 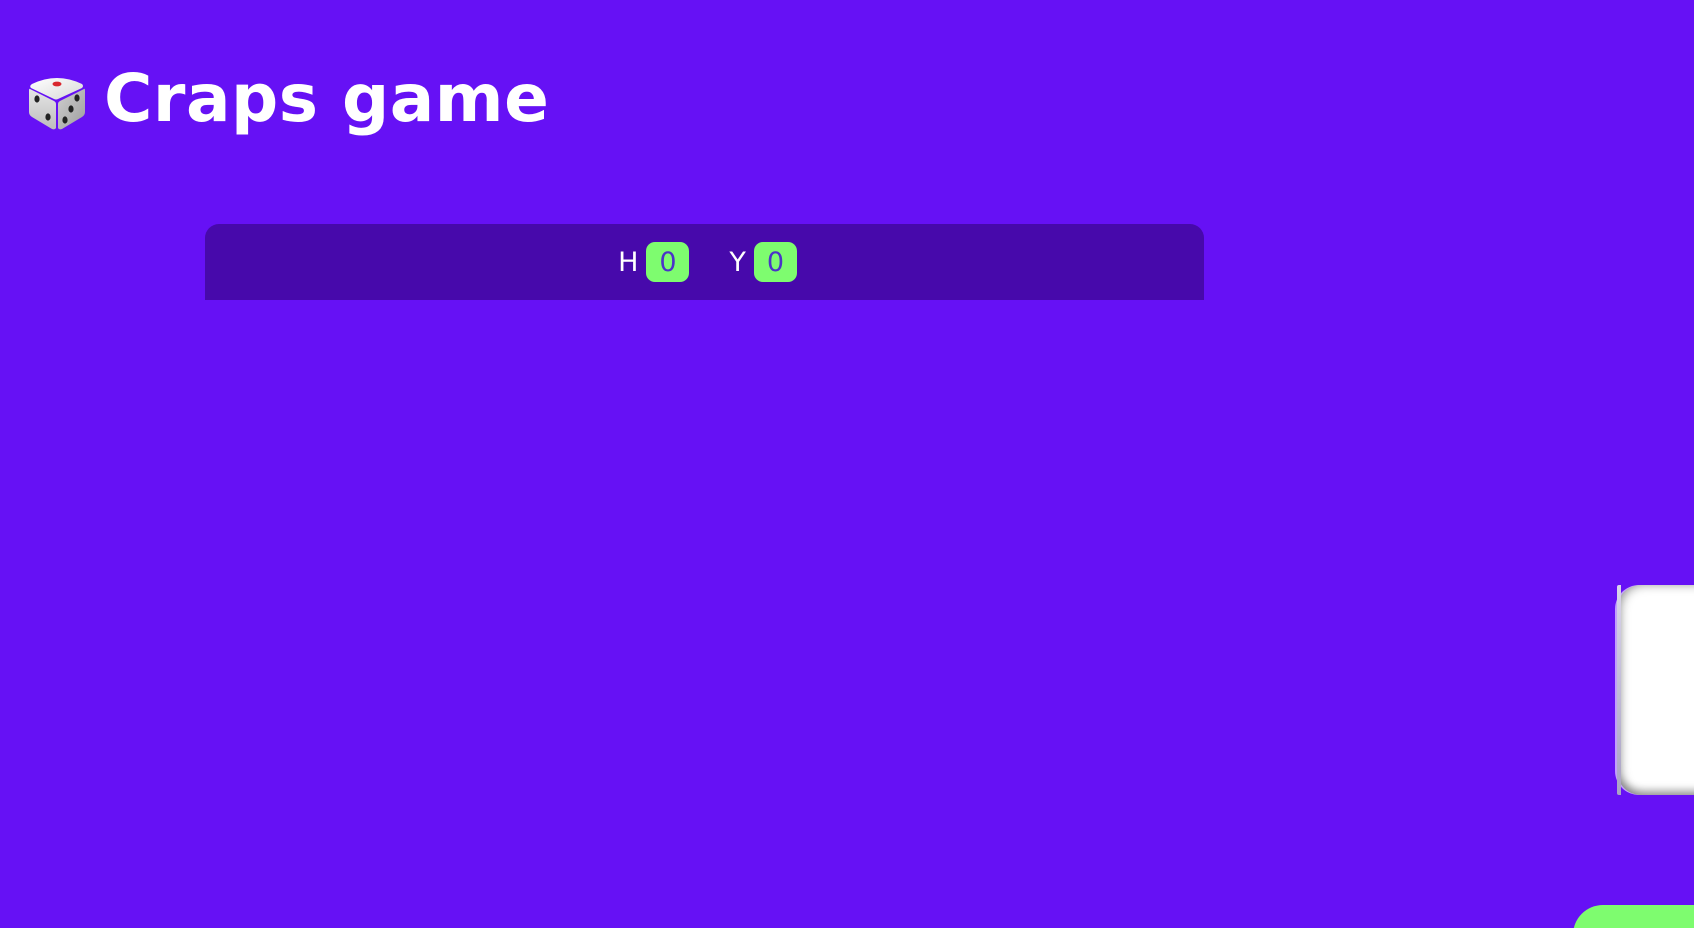 I want to click on scoreboard: H 0 Y 0, so click(x=704, y=262).